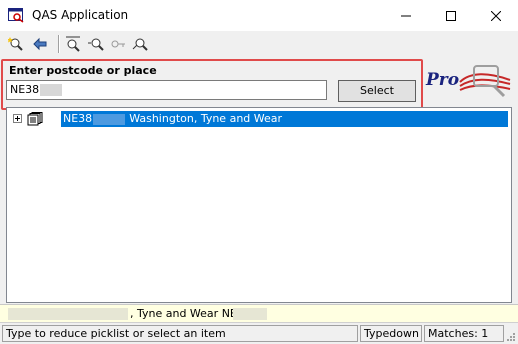  I want to click on key-search-button, so click(118, 44).